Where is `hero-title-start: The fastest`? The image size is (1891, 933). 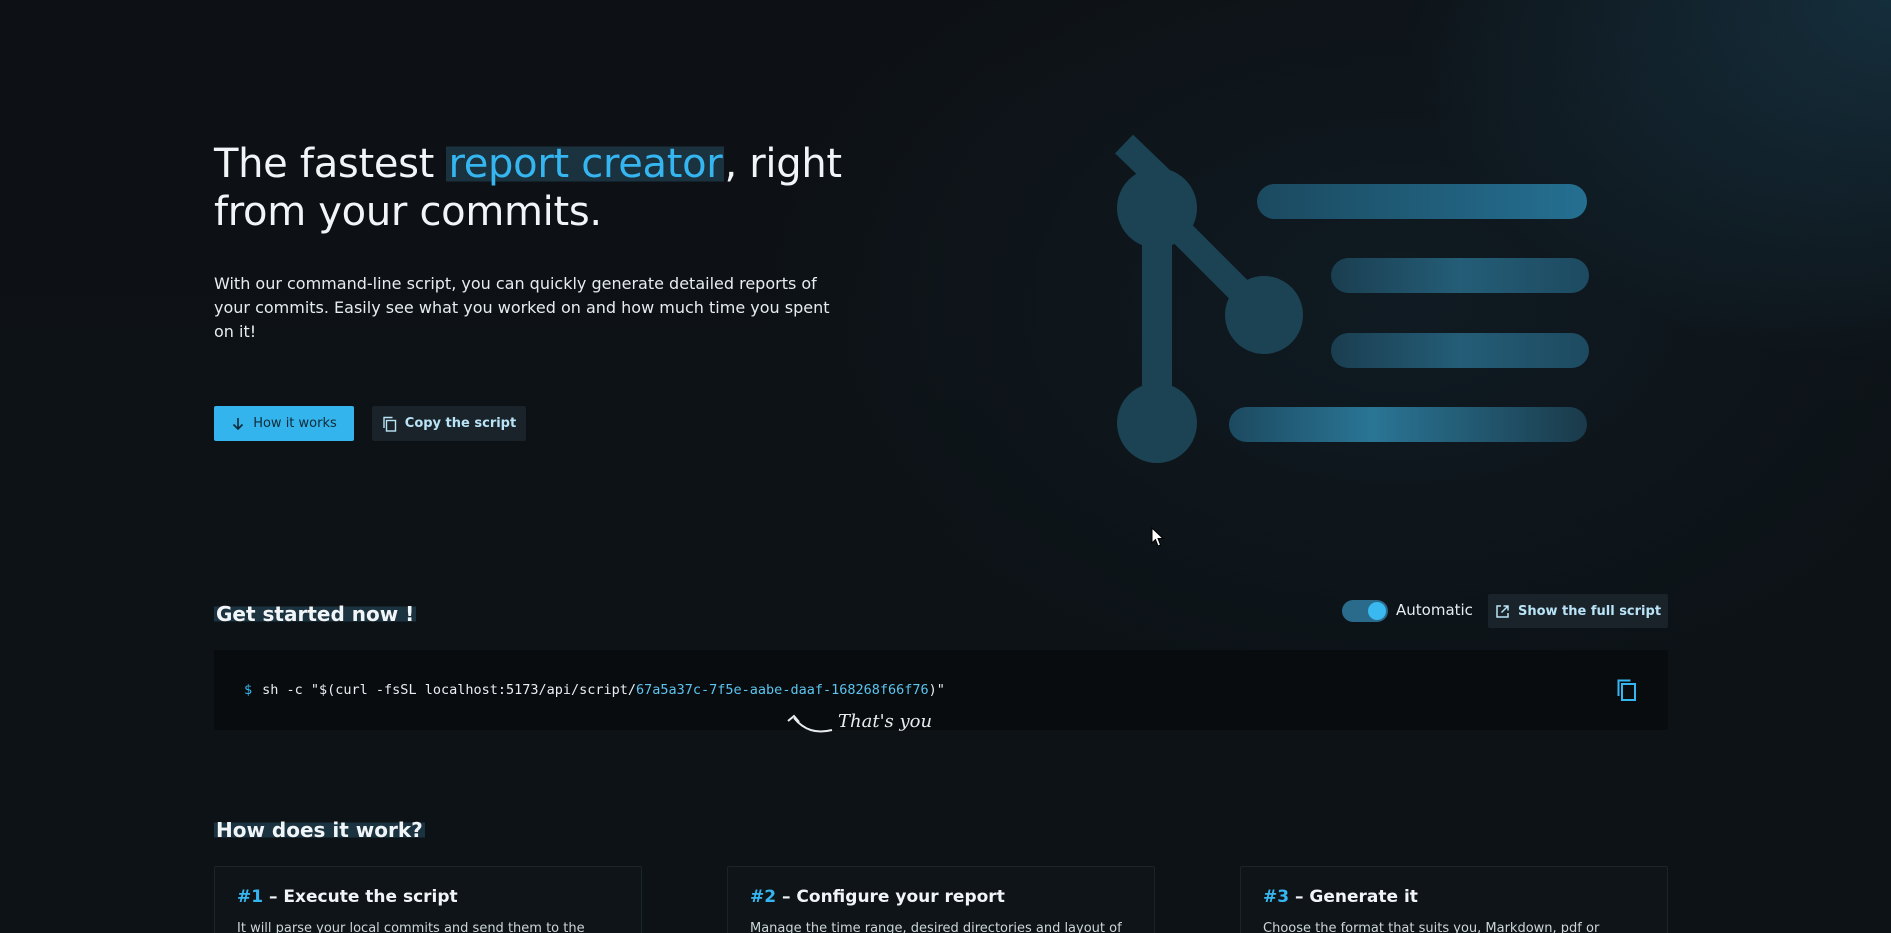 hero-title-start: The fastest is located at coordinates (330, 164).